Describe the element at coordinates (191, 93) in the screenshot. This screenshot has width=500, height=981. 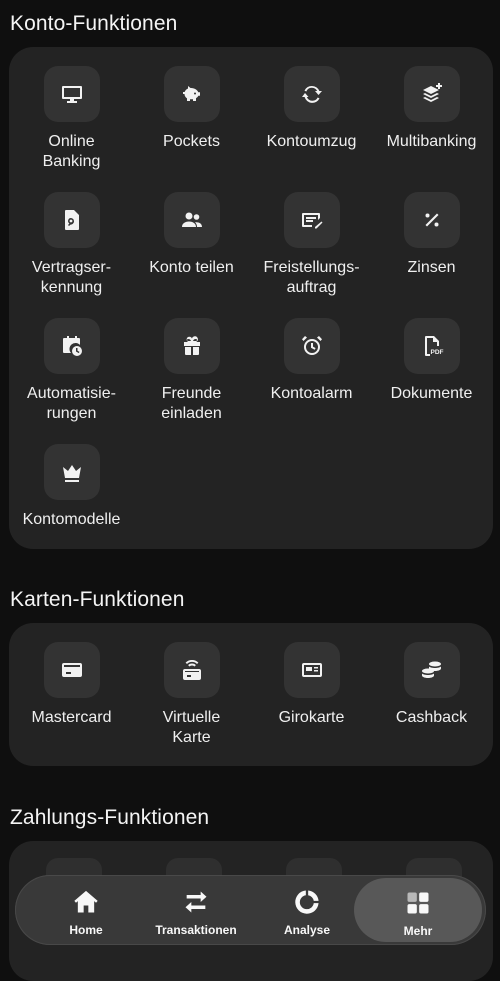
I see `piggy-bank-icon` at that location.